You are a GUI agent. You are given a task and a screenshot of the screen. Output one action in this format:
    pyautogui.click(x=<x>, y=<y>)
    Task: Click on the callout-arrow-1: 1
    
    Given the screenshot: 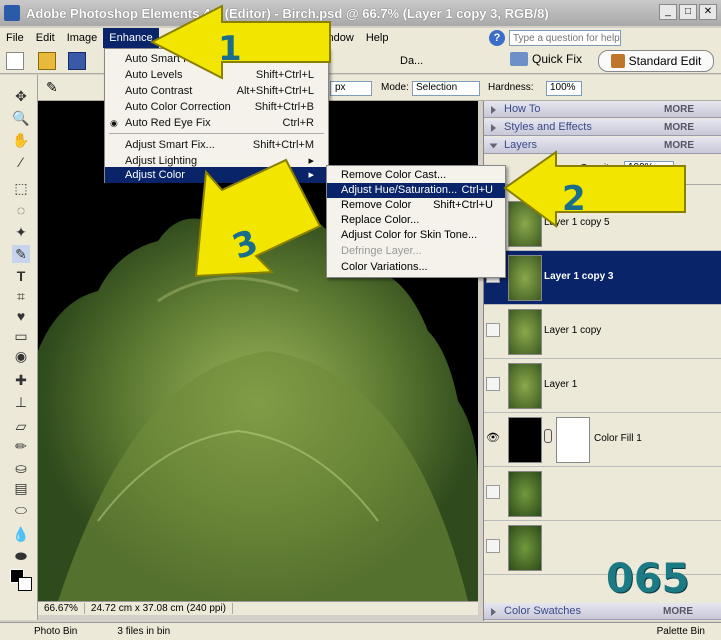 What is the action you would take?
    pyautogui.click(x=240, y=42)
    